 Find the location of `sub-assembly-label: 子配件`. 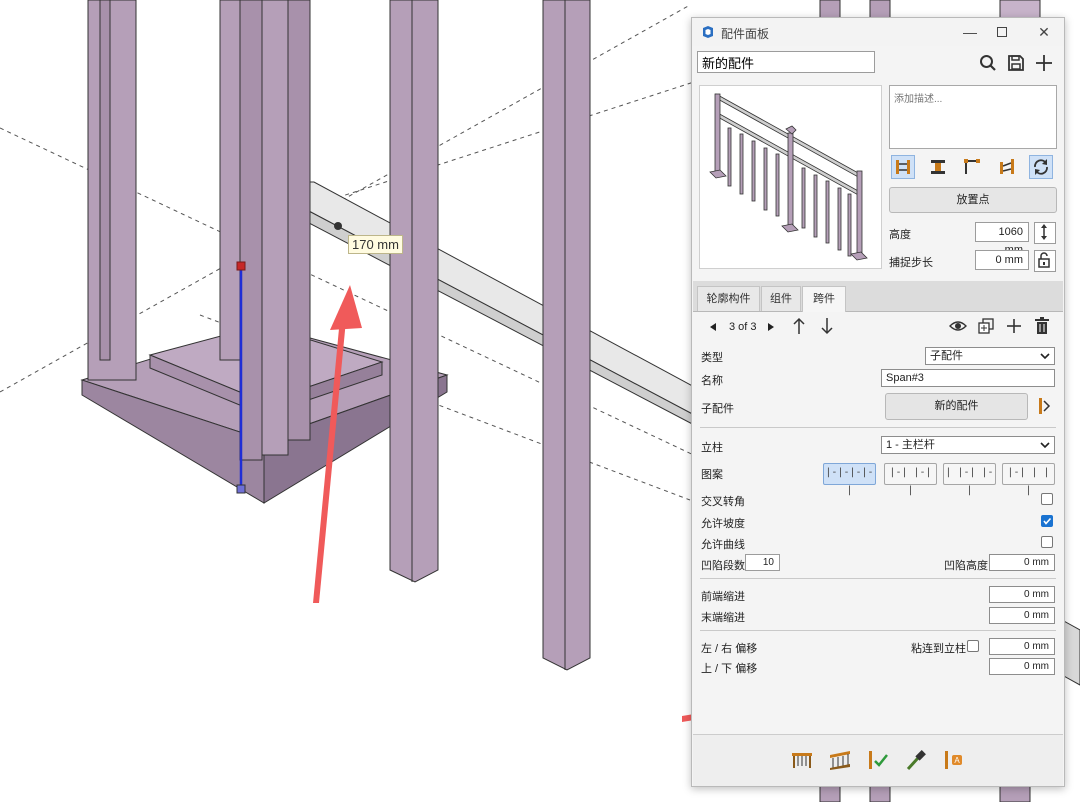

sub-assembly-label: 子配件 is located at coordinates (717, 409).